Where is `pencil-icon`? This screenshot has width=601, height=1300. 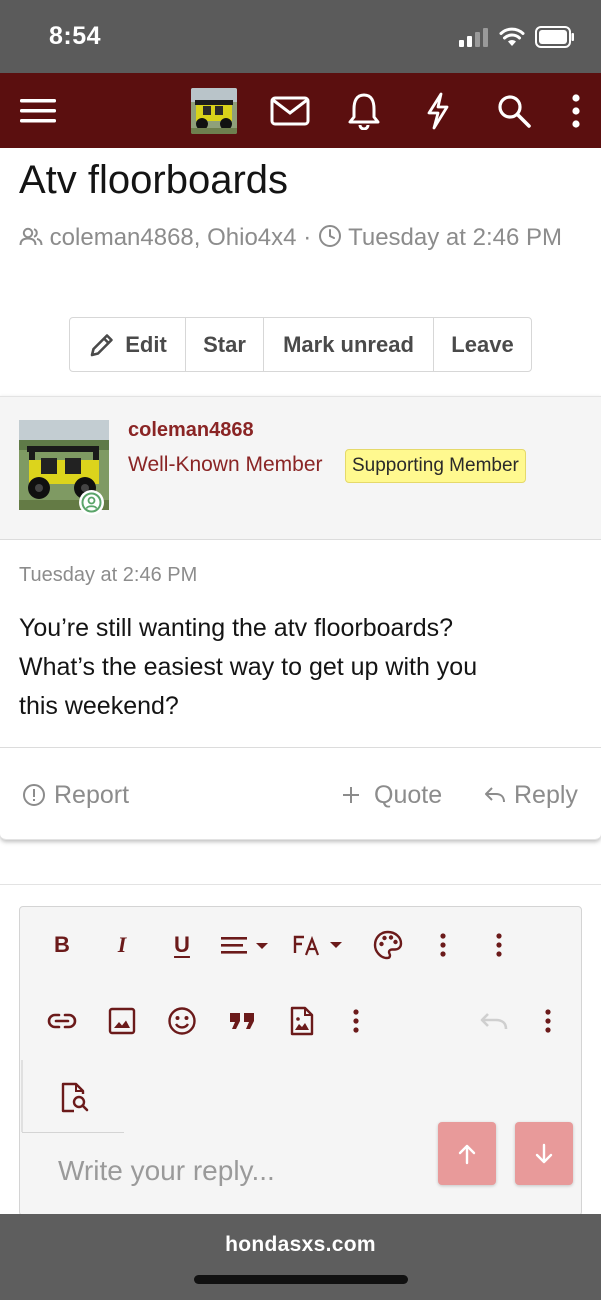
pencil-icon is located at coordinates (102, 344).